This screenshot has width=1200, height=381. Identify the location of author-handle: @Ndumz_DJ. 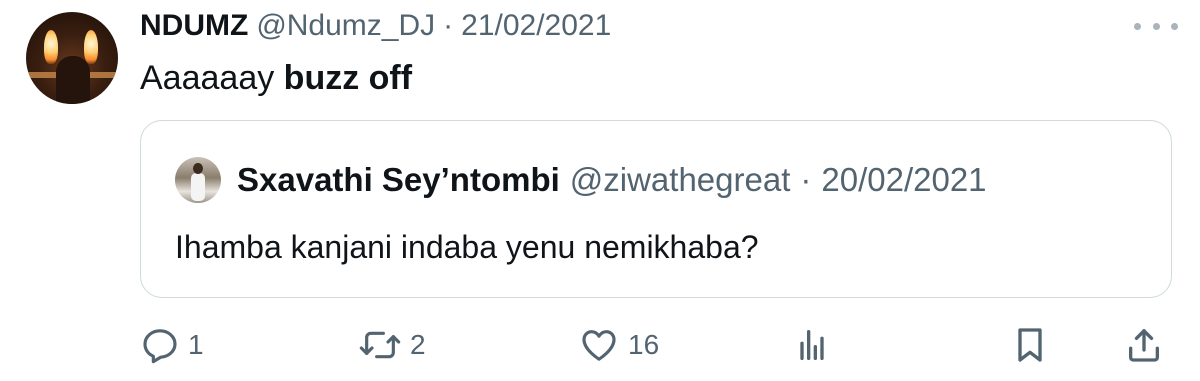
(345, 26).